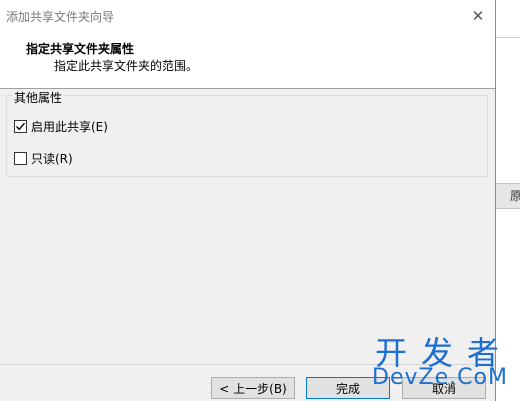  Describe the element at coordinates (247, 16) in the screenshot. I see `dialog-titlebar: 添加共享文件夹向导 ✕` at that location.